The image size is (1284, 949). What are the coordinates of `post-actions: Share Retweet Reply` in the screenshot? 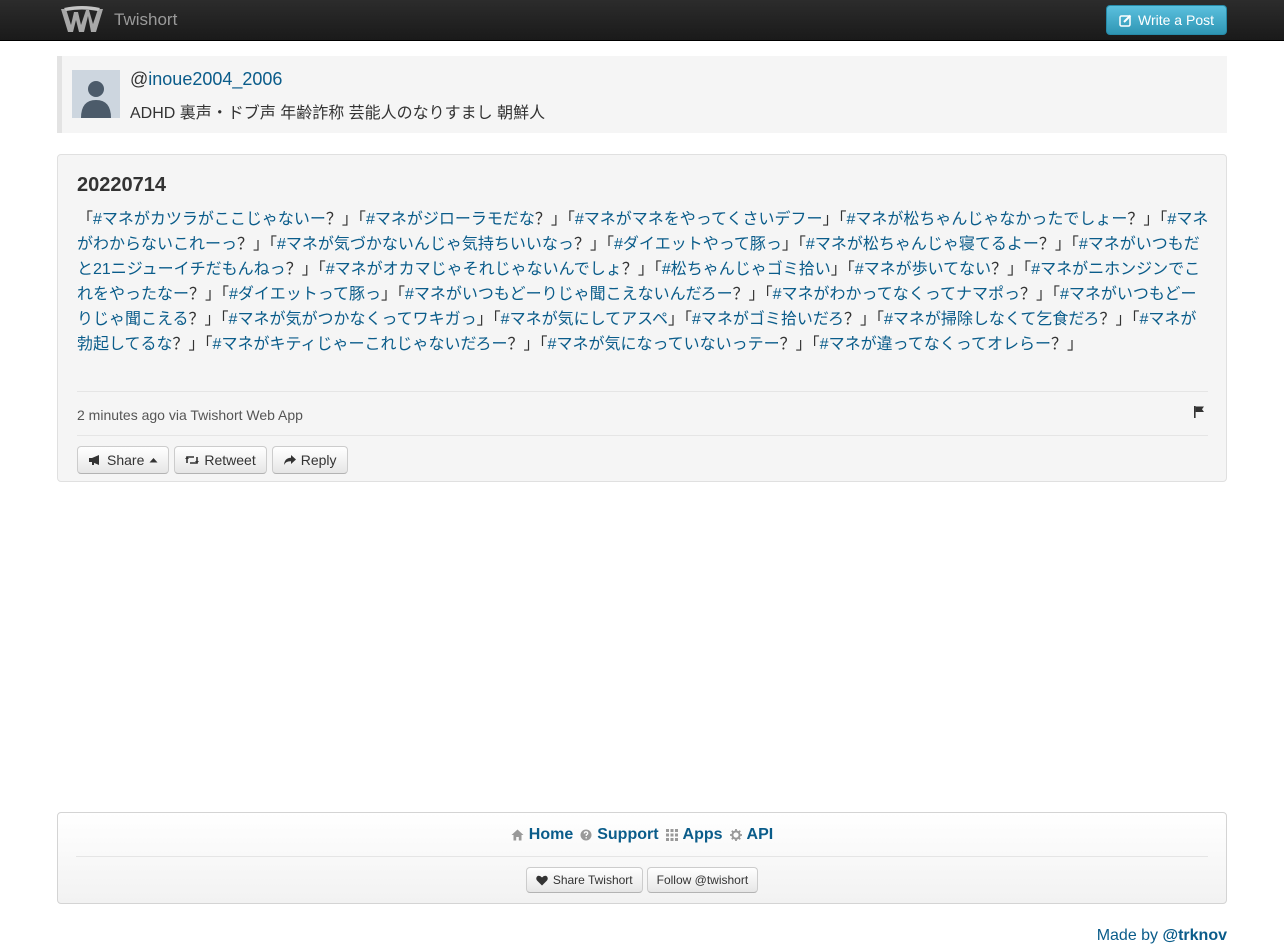 It's located at (212, 460).